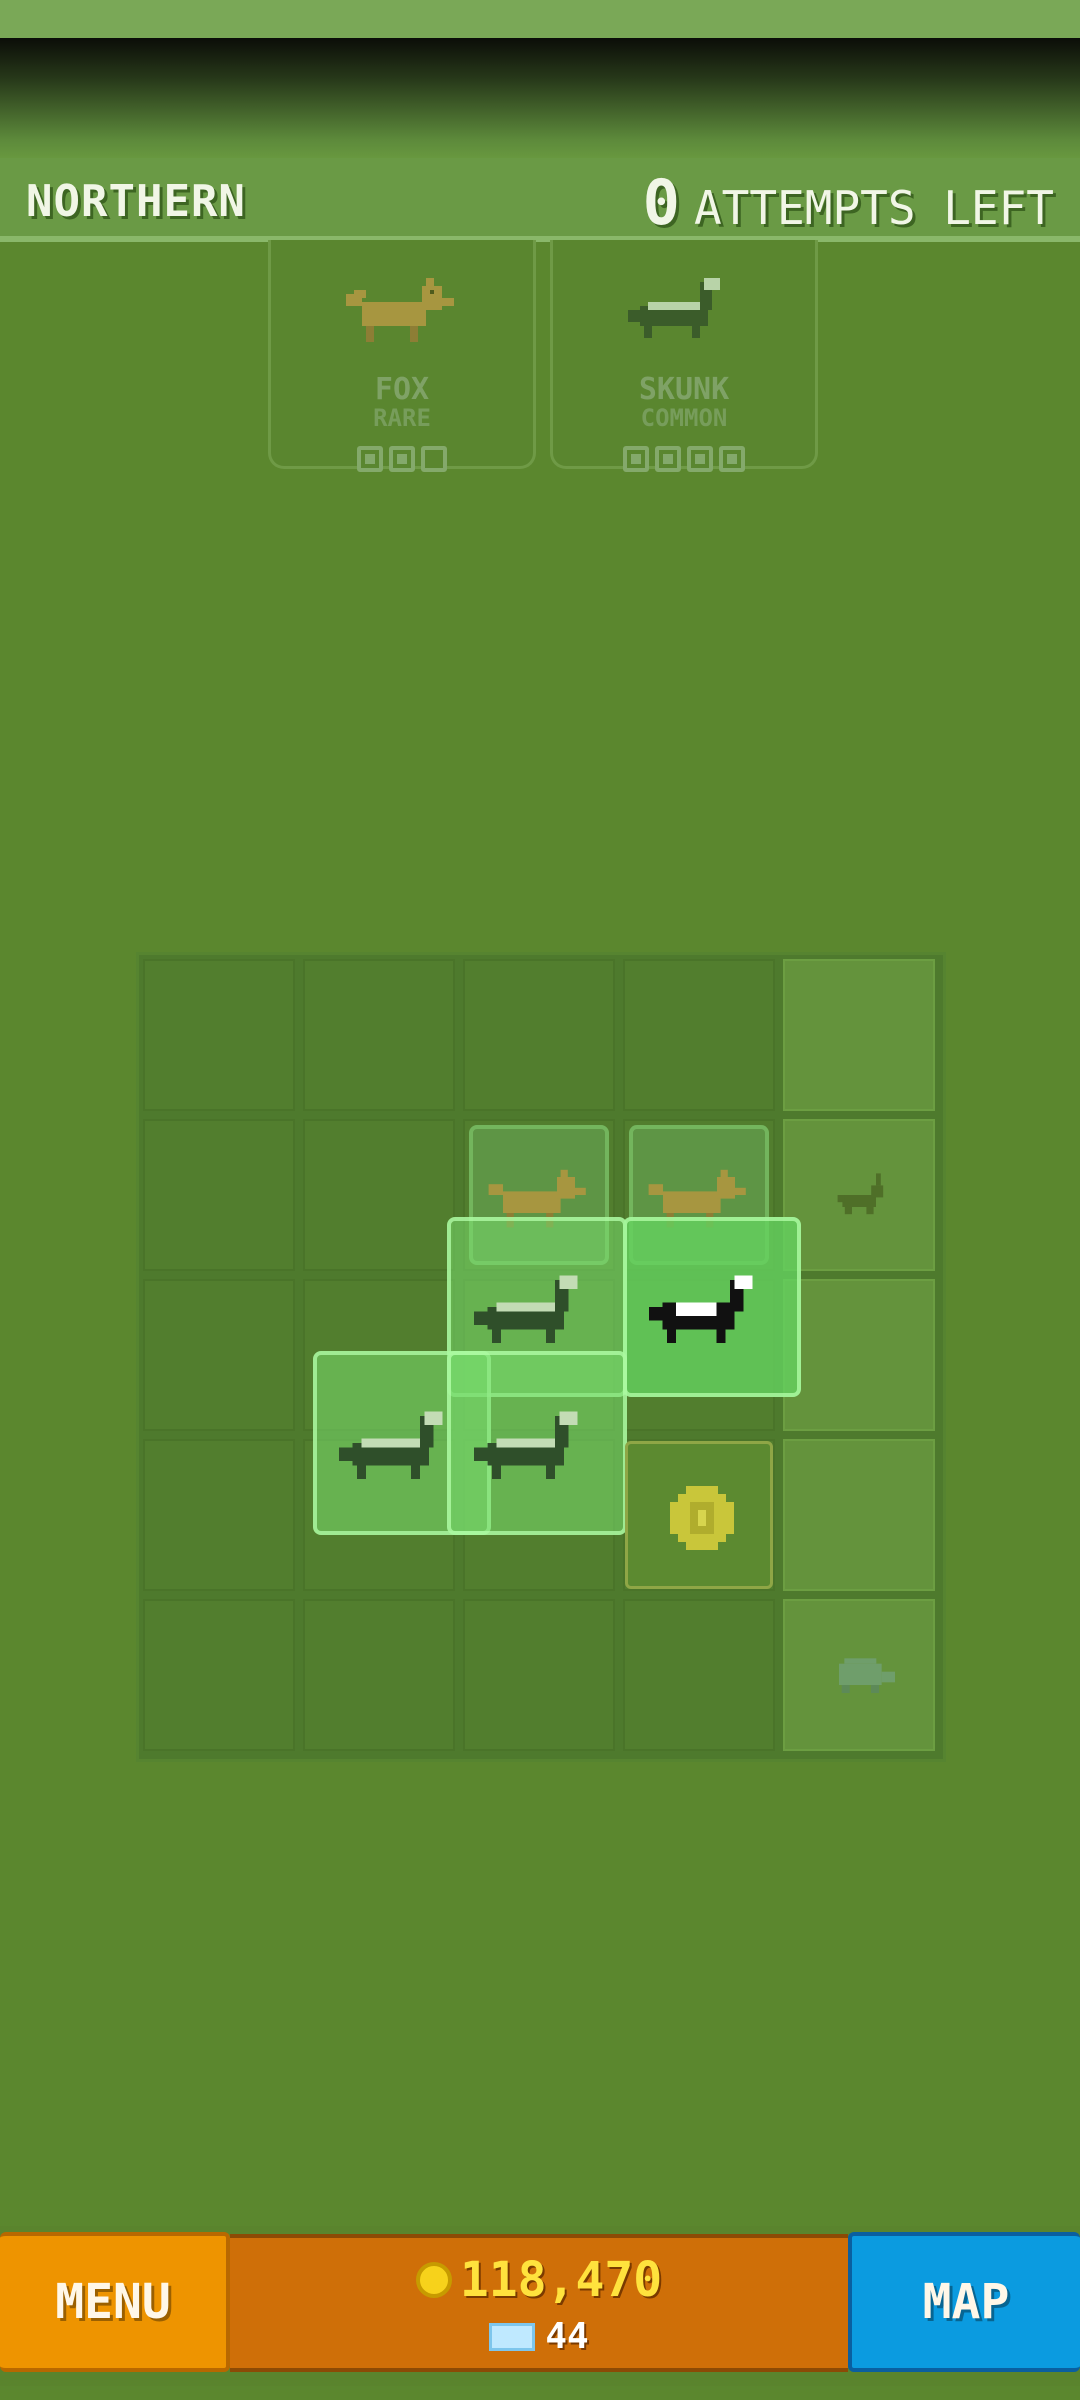 This screenshot has width=1080, height=2400. I want to click on coin-cell, so click(699, 1515).